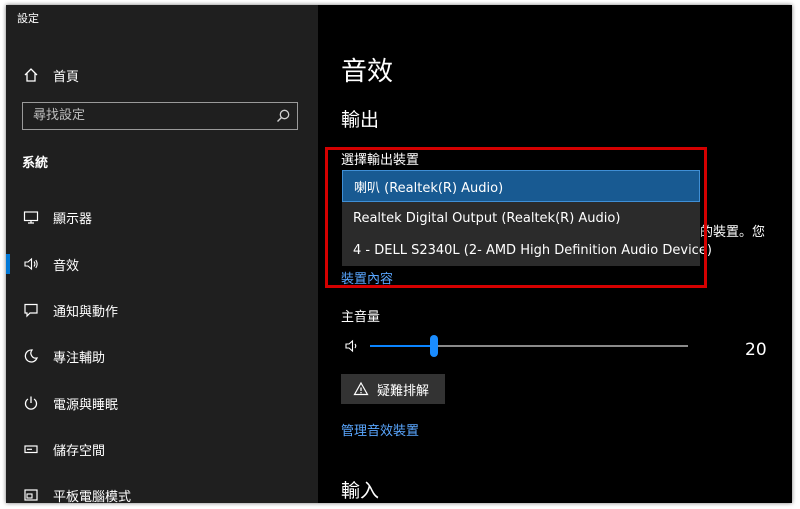 The image size is (800, 509). I want to click on input-heading: 輸入, so click(360, 491).